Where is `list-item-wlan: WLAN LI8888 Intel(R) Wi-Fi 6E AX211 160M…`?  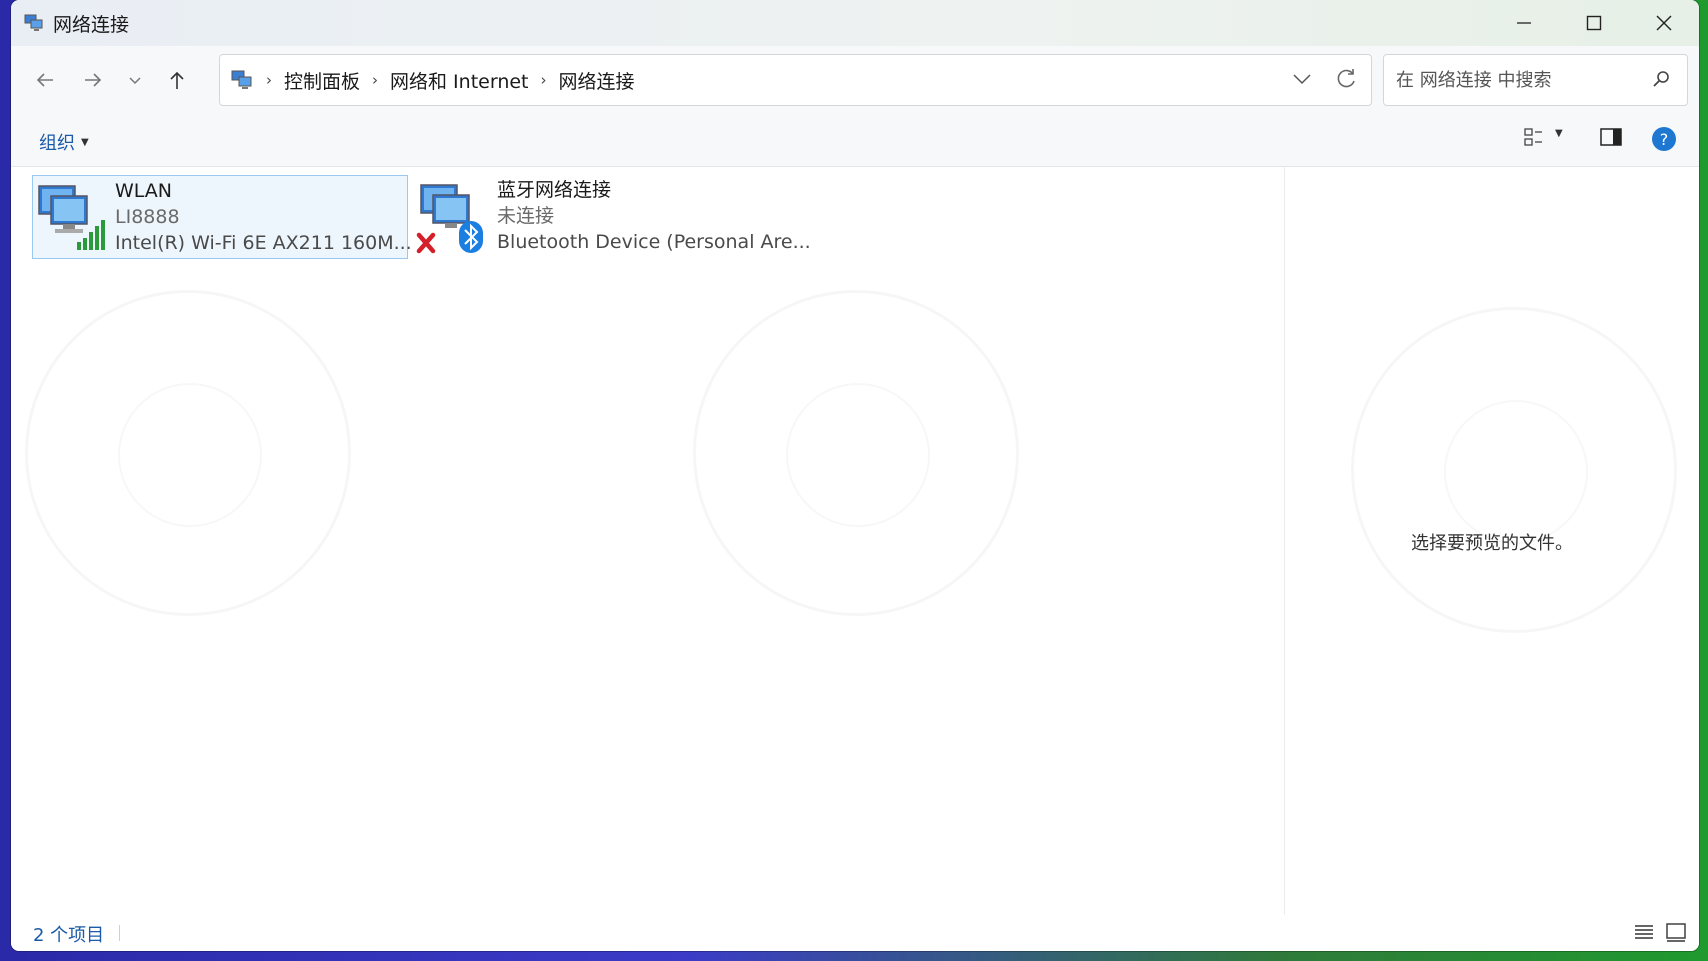
list-item-wlan: WLAN LI8888 Intel(R) Wi-Fi 6E AX211 160M… is located at coordinates (222, 217).